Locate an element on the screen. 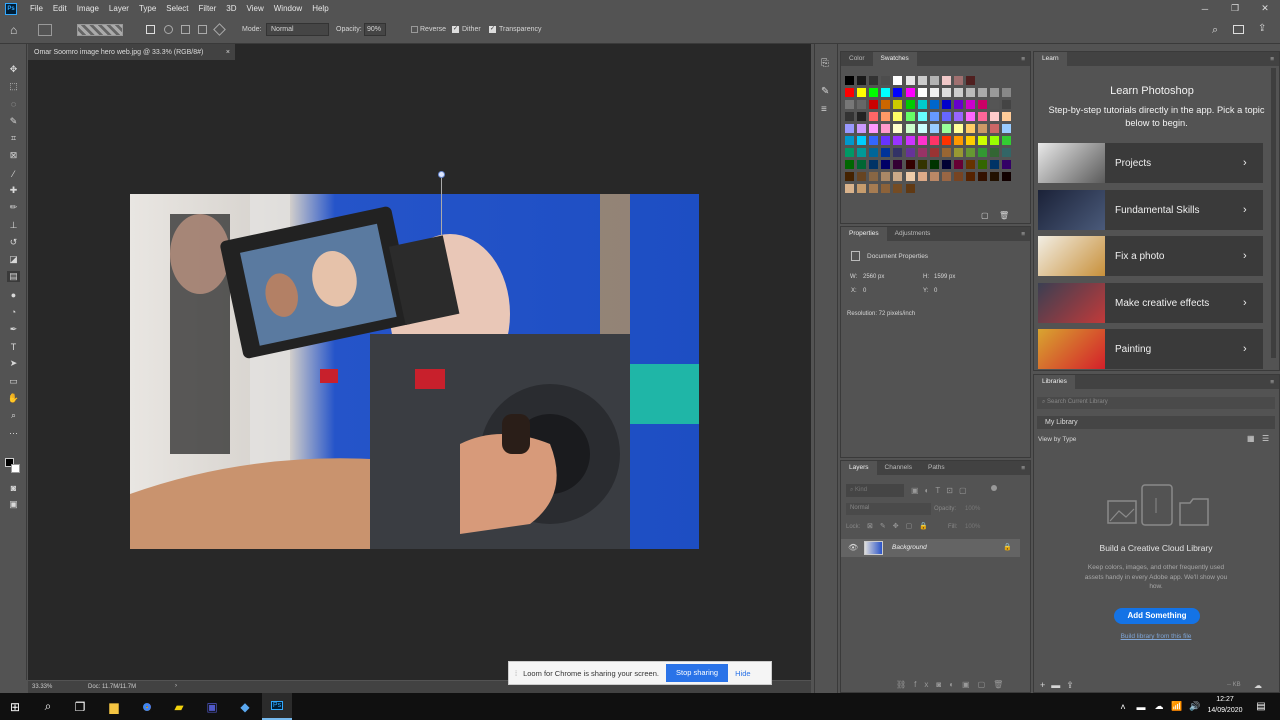 The height and width of the screenshot is (720, 1280). clone-stamp-tool-icon: ⊥ is located at coordinates (13, 225).